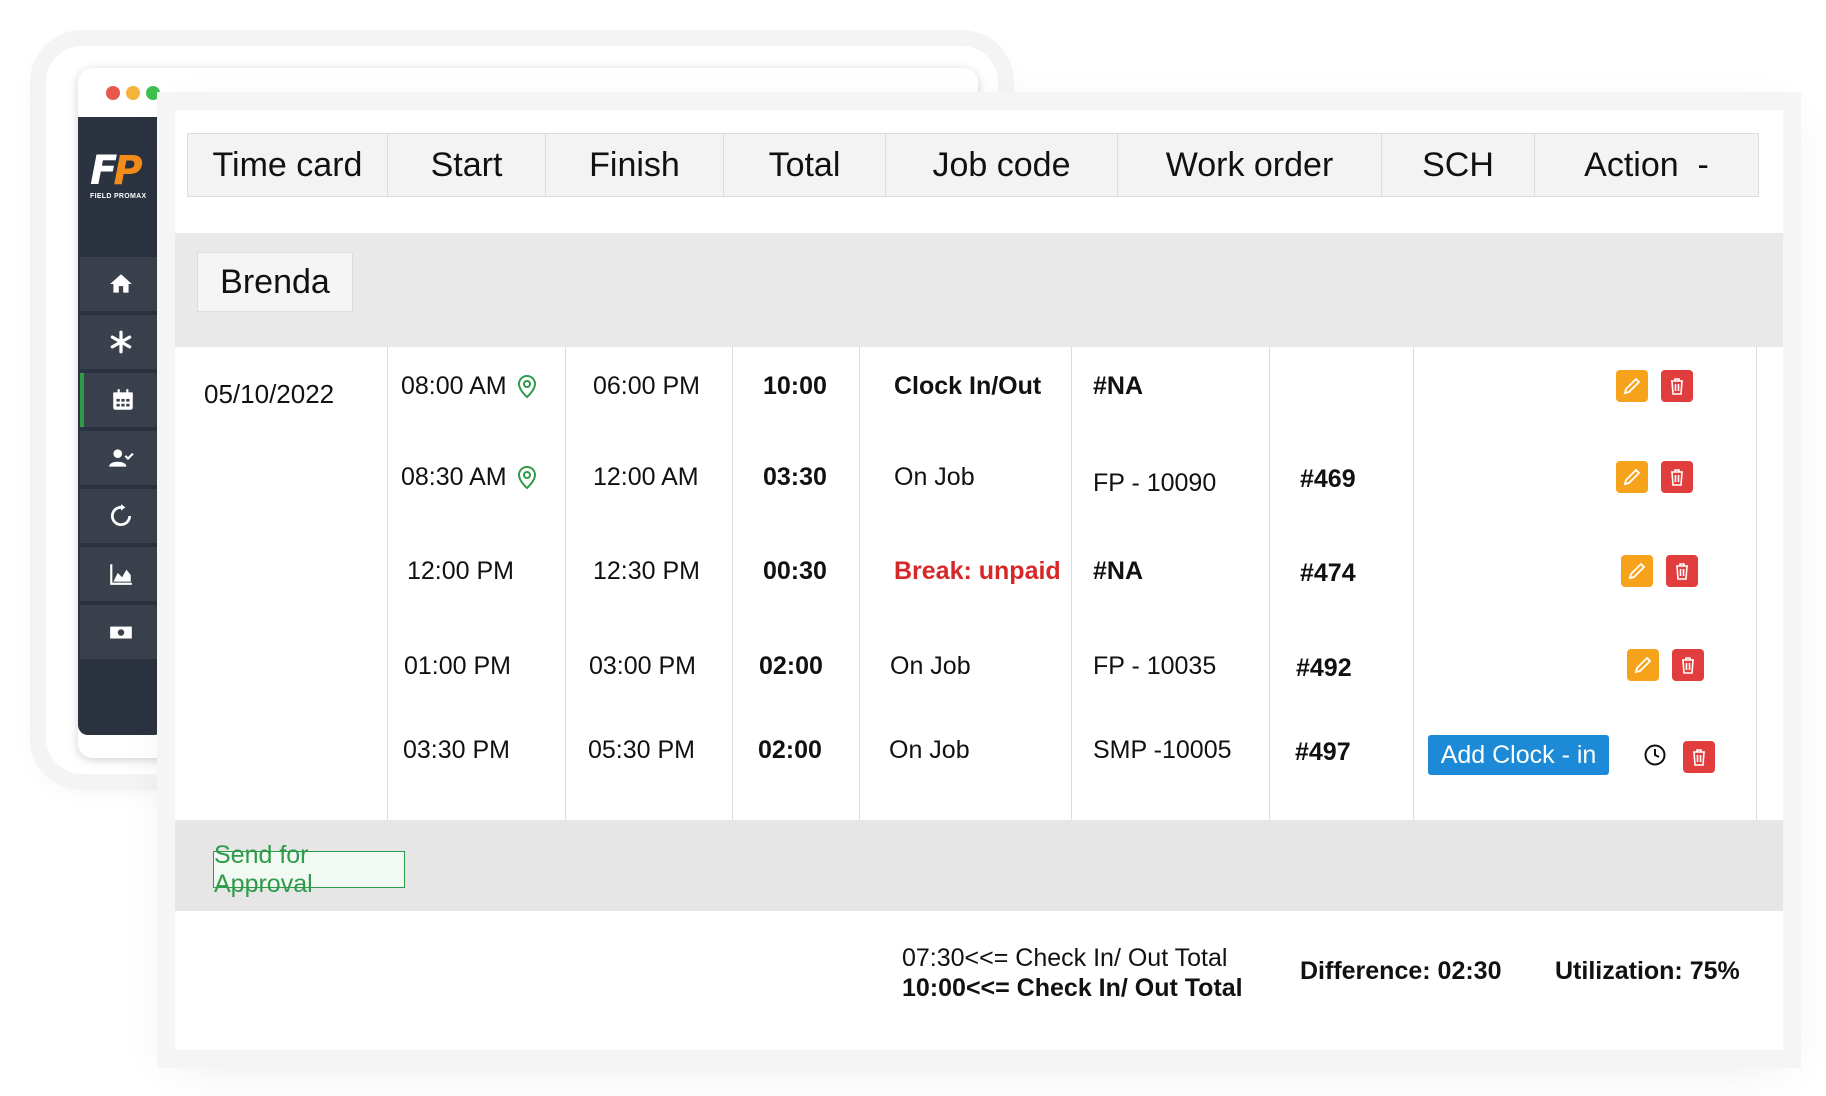 The width and height of the screenshot is (1826, 1096). Describe the element at coordinates (1250, 165) in the screenshot. I see `col-header-workorder: Work order` at that location.